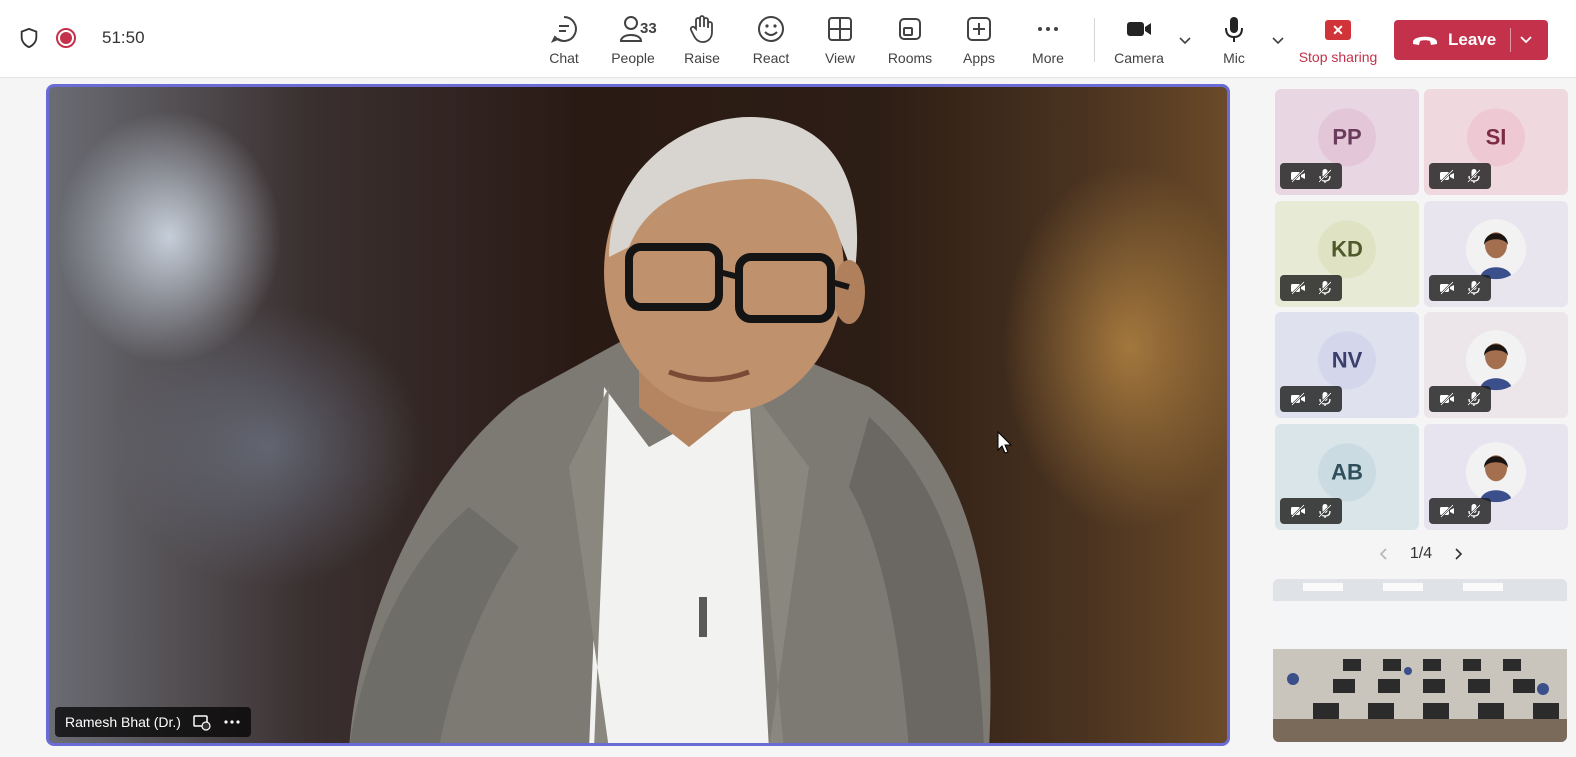 Image resolution: width=1576 pixels, height=757 pixels. I want to click on people-label: People, so click(633, 58).